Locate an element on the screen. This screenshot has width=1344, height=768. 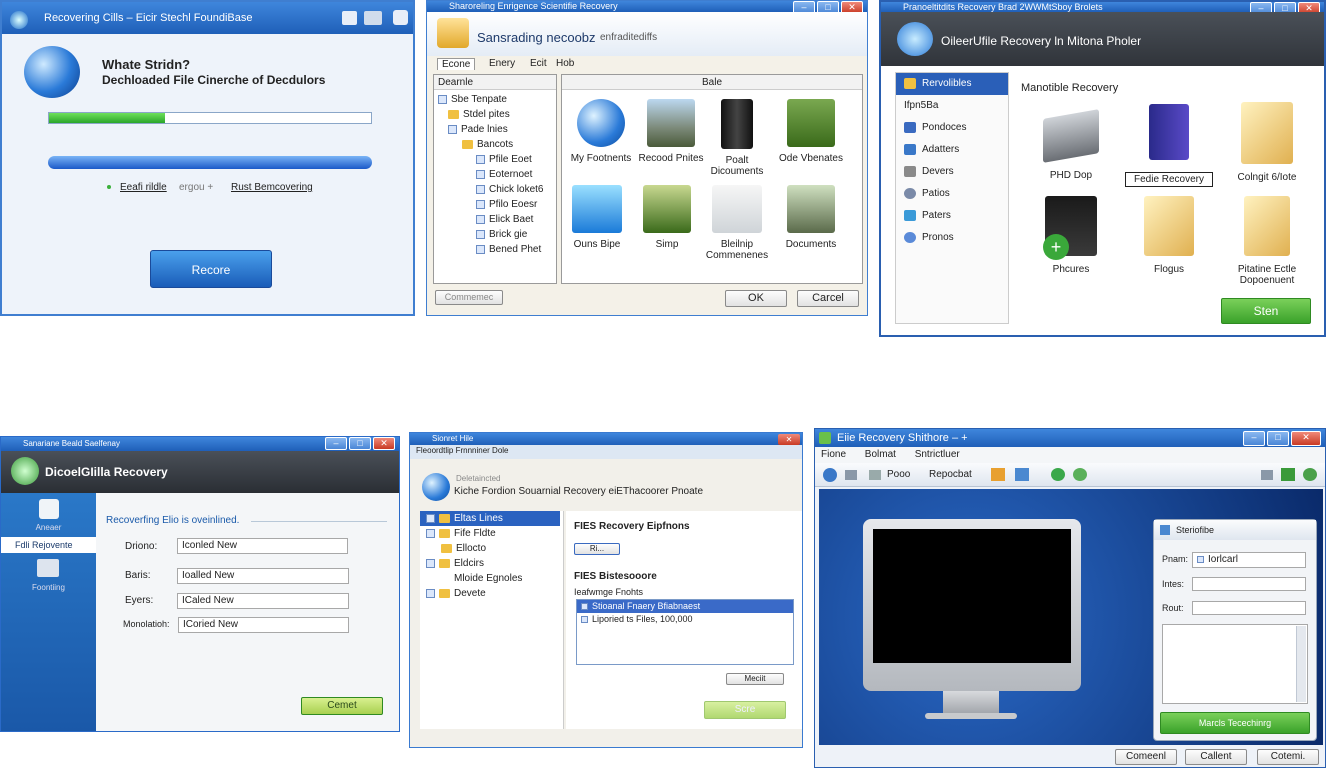
sidebar-item-6: Paters is located at coordinates (952, 216).